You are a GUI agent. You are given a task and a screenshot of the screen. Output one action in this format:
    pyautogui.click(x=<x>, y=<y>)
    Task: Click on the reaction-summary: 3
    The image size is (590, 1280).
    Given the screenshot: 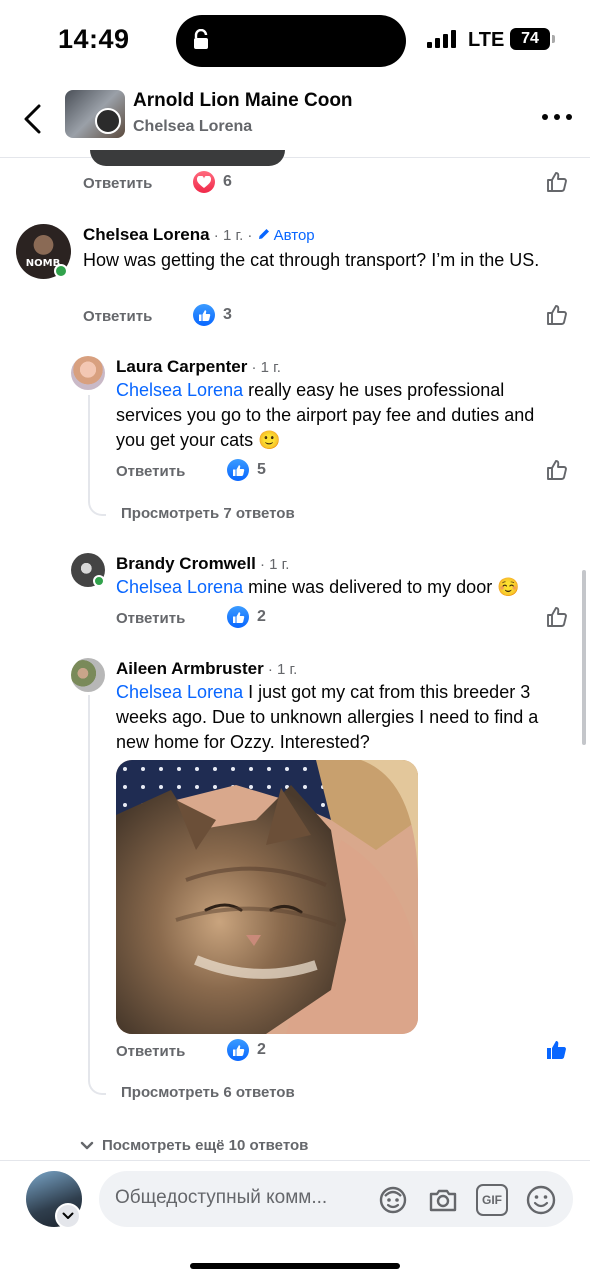 What is the action you would take?
    pyautogui.click(x=212, y=315)
    